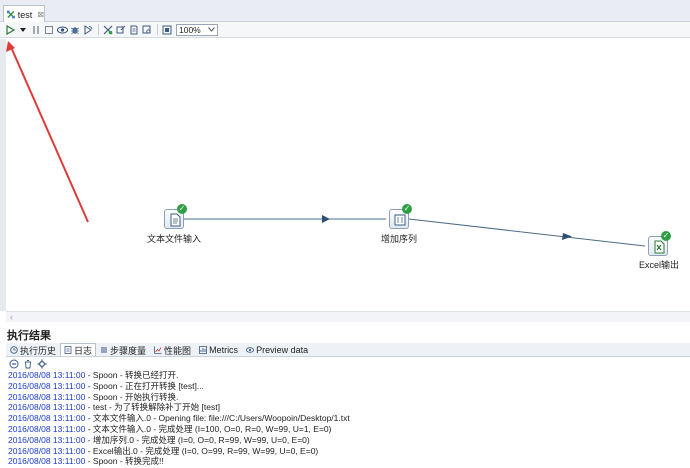  I want to click on scroll-left-icon: ‹, so click(11, 317).